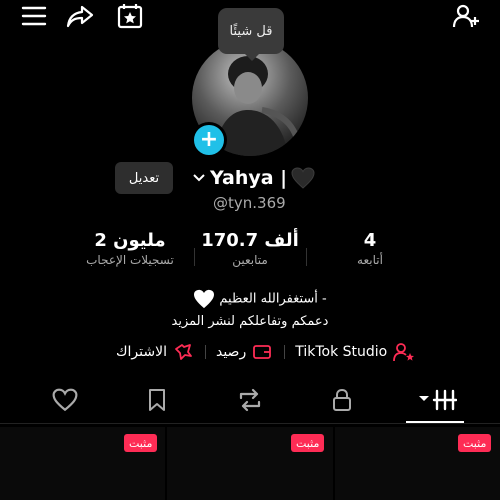 This screenshot has height=500, width=500. What do you see at coordinates (341, 352) in the screenshot?
I see `tiktok-studio-link: TikTok Studio` at bounding box center [341, 352].